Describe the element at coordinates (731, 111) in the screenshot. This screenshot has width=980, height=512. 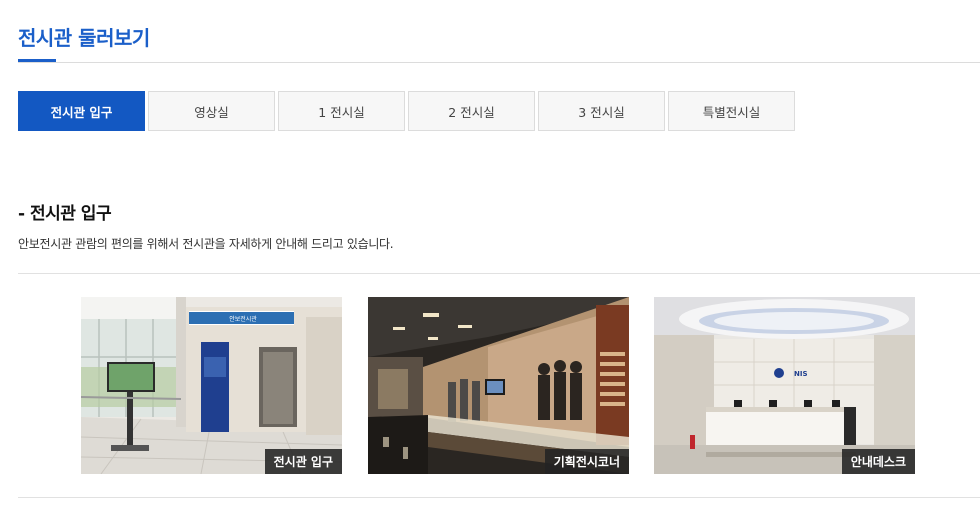
I see `tab-special-hall: 특별전시실` at that location.